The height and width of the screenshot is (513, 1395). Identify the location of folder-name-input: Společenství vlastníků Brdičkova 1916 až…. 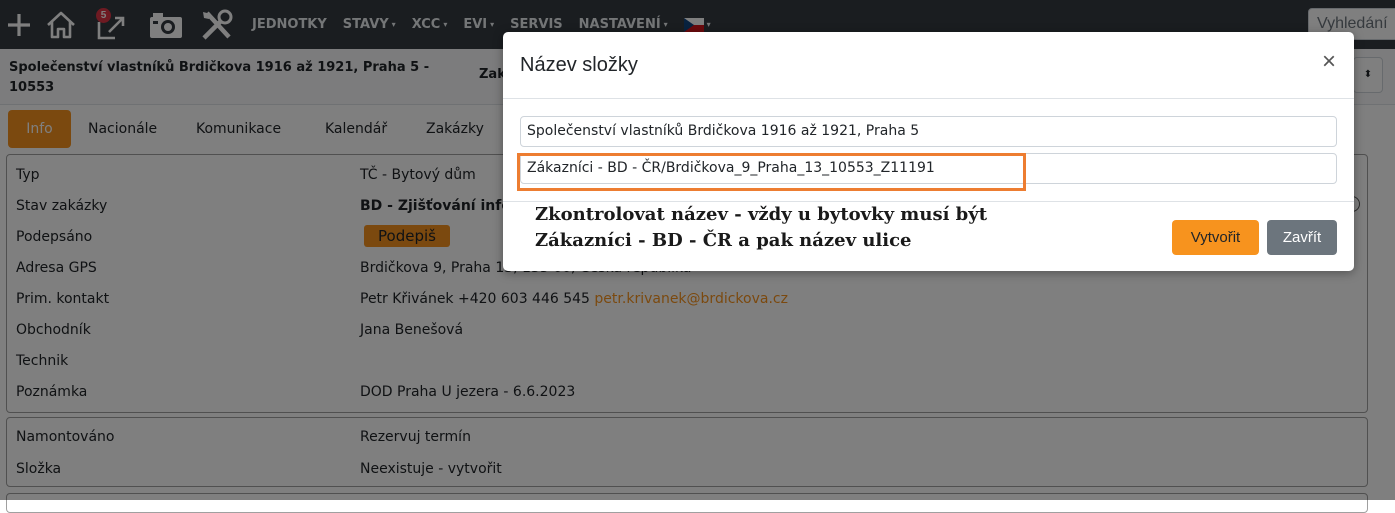
(928, 131).